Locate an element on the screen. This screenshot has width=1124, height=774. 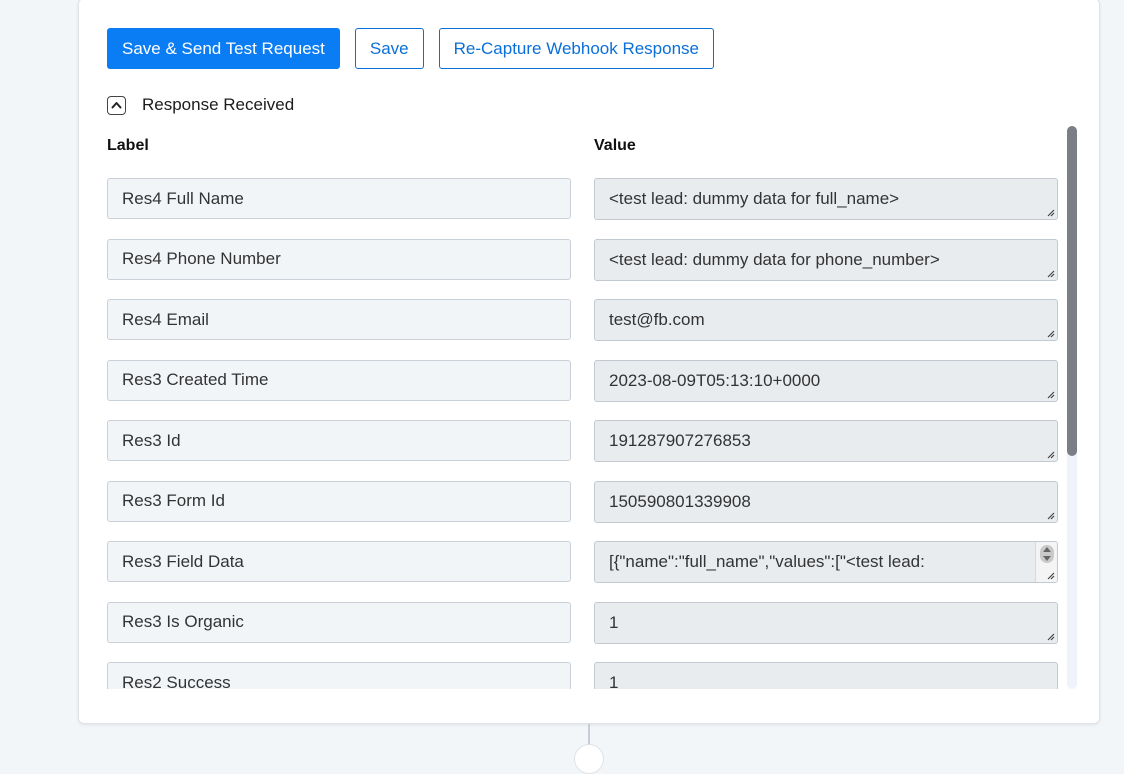
field-label-input: Res3 Form Id is located at coordinates (339, 501).